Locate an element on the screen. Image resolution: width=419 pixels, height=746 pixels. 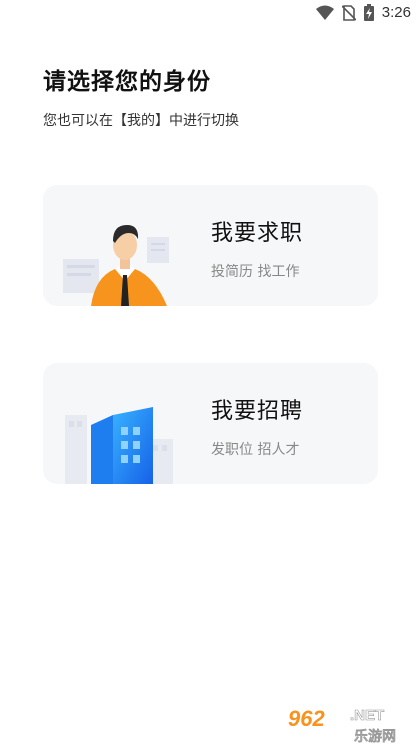
page-subtitle: 您也可以在【我的】中进行切换 is located at coordinates (141, 121).